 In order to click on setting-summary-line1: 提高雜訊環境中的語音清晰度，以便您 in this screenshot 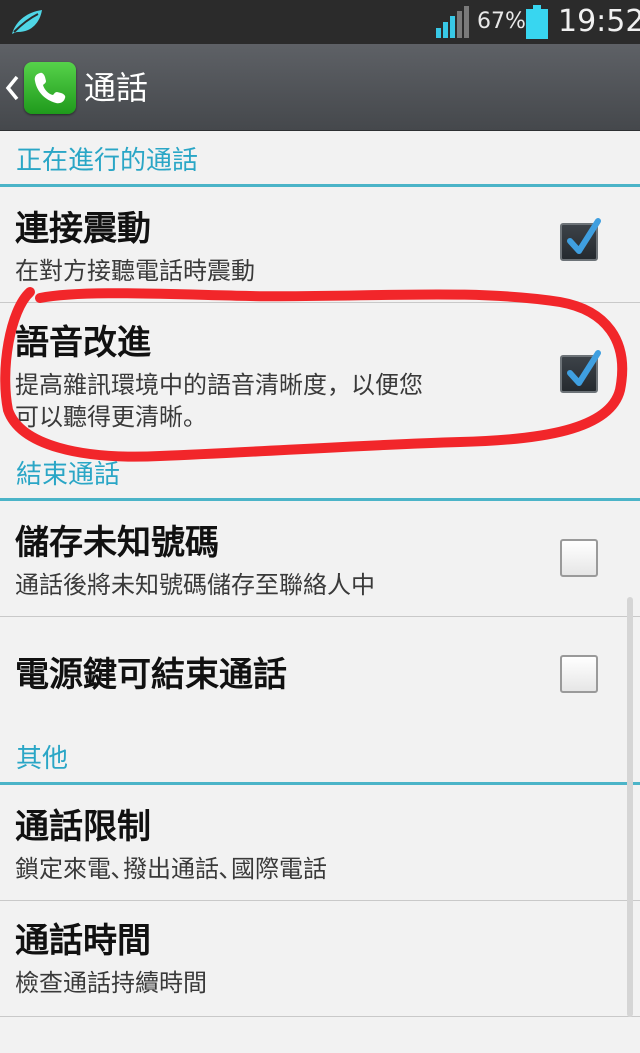, I will do `click(219, 385)`.